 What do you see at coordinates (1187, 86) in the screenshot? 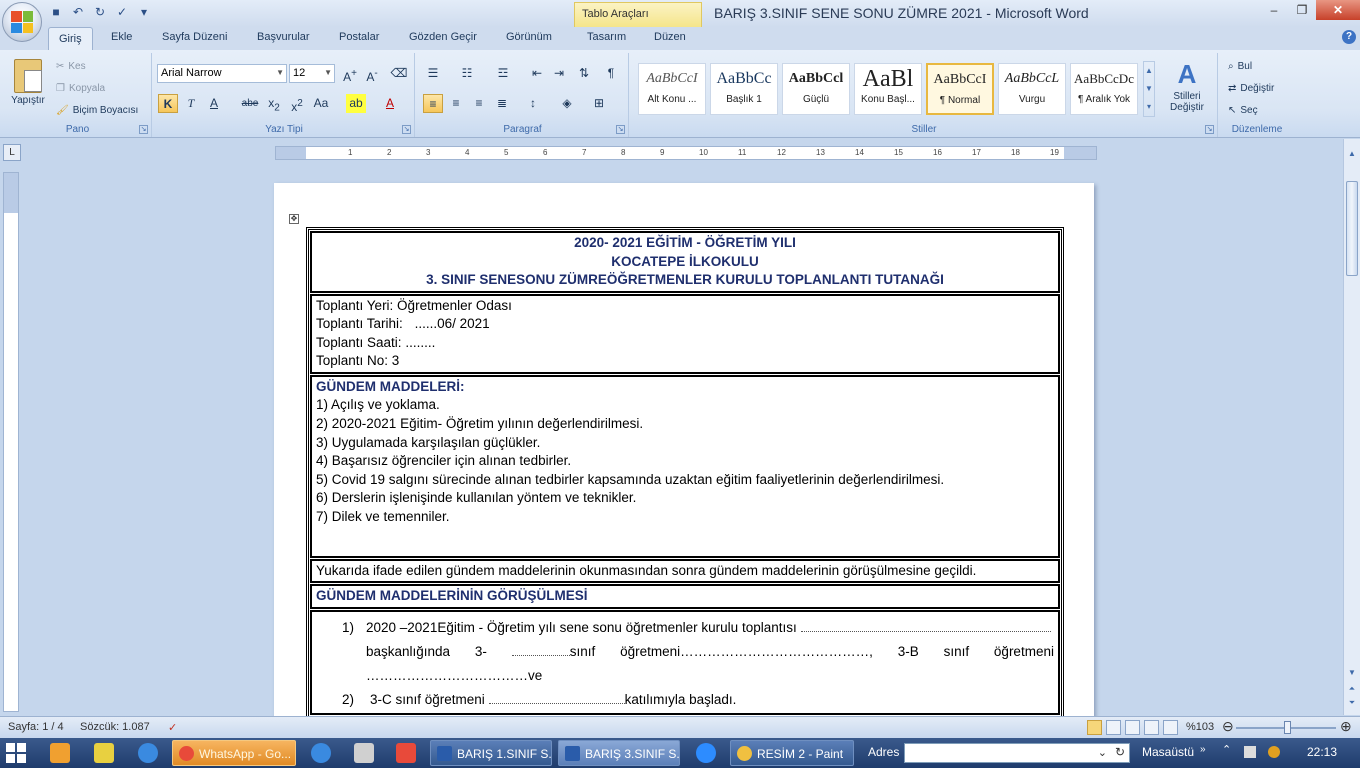
I see `change-styles-button: A Stilleri Değiştir` at bounding box center [1187, 86].